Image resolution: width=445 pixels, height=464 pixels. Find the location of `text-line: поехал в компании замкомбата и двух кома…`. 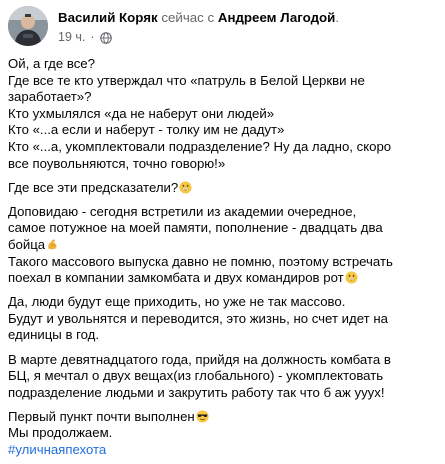

text-line: поехал в компании замкомбата и двух кома… is located at coordinates (223, 278).